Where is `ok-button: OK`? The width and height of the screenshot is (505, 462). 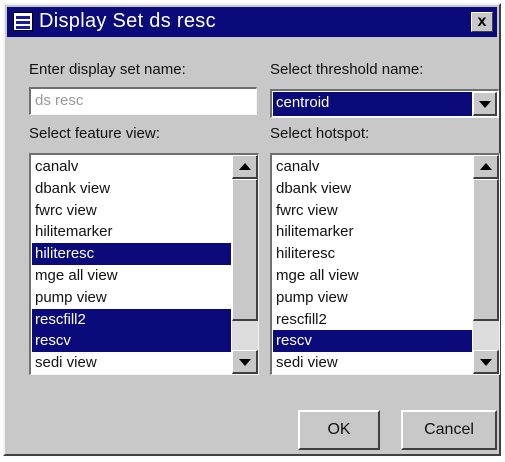
ok-button: OK is located at coordinates (339, 430).